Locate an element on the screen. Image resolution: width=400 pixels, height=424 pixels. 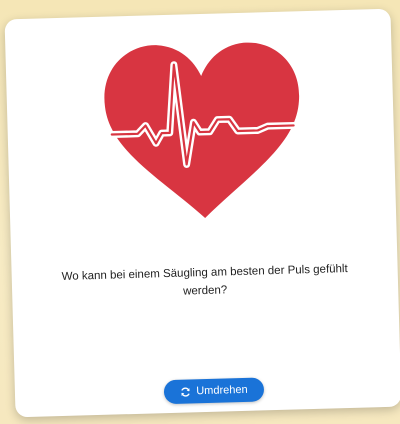
refresh-icon is located at coordinates (185, 391).